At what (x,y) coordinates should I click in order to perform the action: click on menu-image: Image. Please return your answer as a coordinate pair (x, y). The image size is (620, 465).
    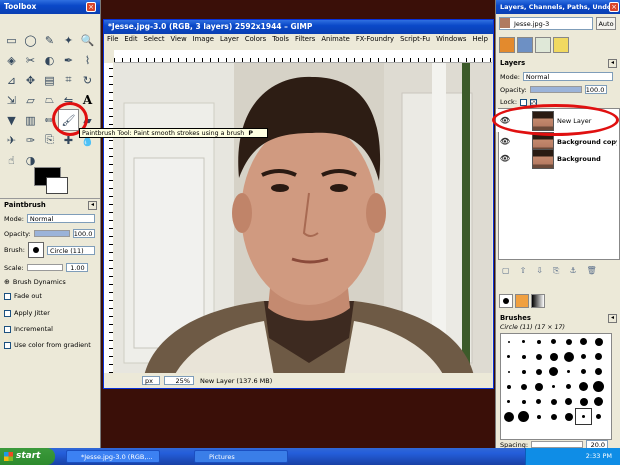
    Looking at the image, I should click on (203, 39).